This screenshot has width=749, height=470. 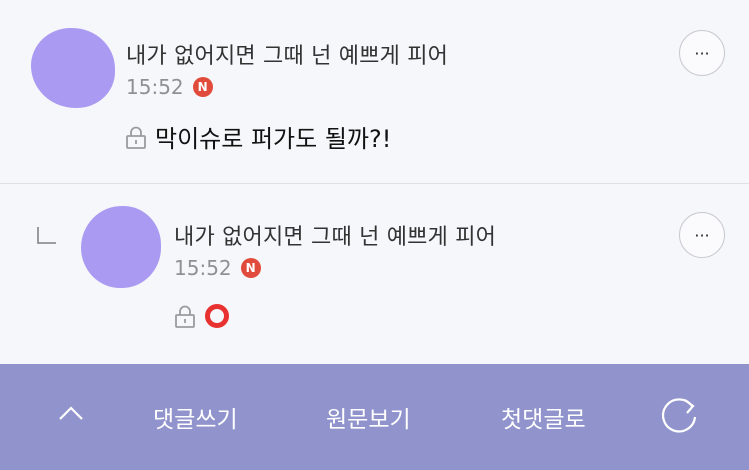 I want to click on write-comment-button: 댓글쓰기, so click(x=195, y=417).